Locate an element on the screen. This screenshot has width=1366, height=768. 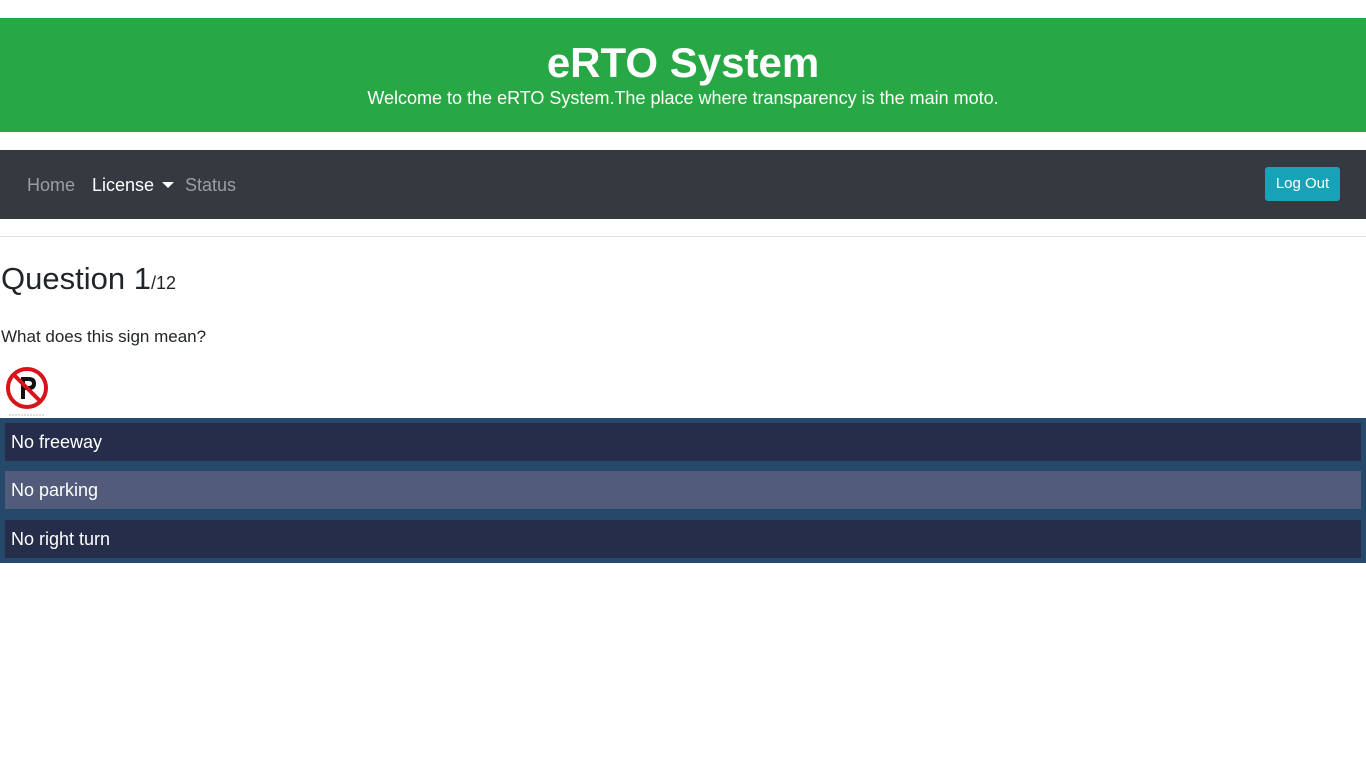
question-text: What does this sign mean? is located at coordinates (104, 336).